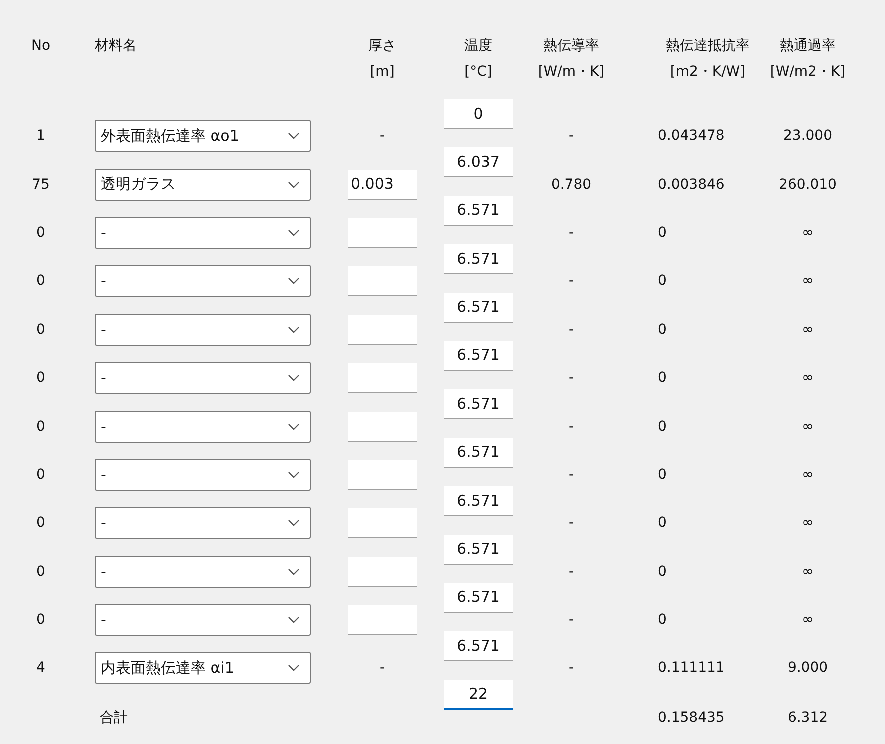 This screenshot has width=885, height=744. What do you see at coordinates (808, 46) in the screenshot?
I see `column-header: 熱通過率` at bounding box center [808, 46].